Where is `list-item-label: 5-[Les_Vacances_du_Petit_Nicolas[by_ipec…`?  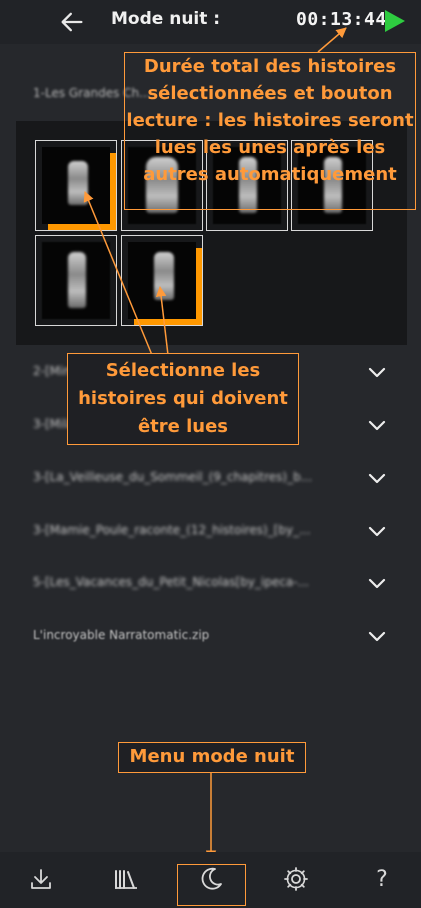
list-item-label: 5-[Les_Vacances_du_Petit_Nicolas[by_ipec… is located at coordinates (171, 582).